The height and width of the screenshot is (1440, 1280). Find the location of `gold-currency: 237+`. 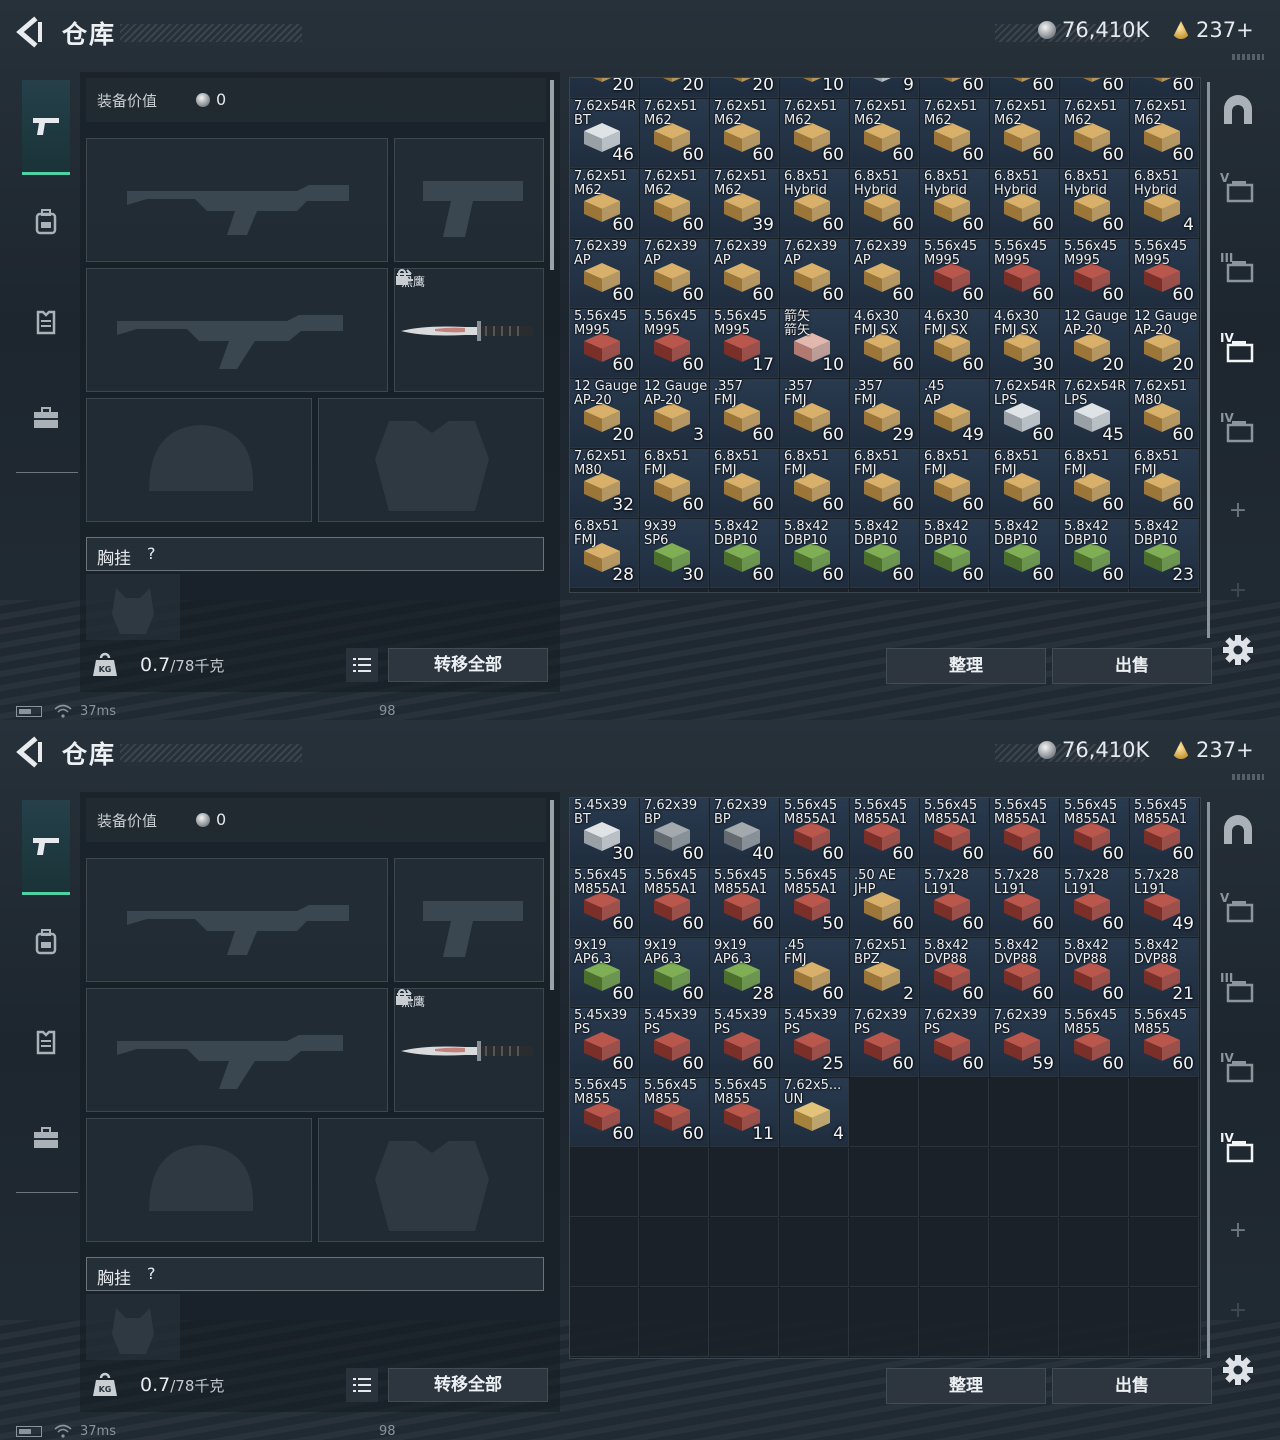

gold-currency: 237+ is located at coordinates (1213, 750).